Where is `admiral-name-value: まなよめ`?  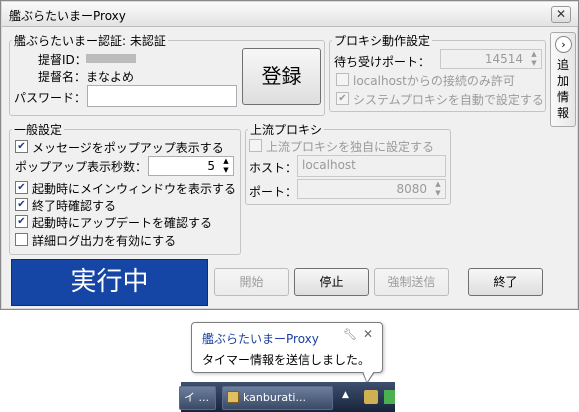 admiral-name-value: まなよめ is located at coordinates (110, 77).